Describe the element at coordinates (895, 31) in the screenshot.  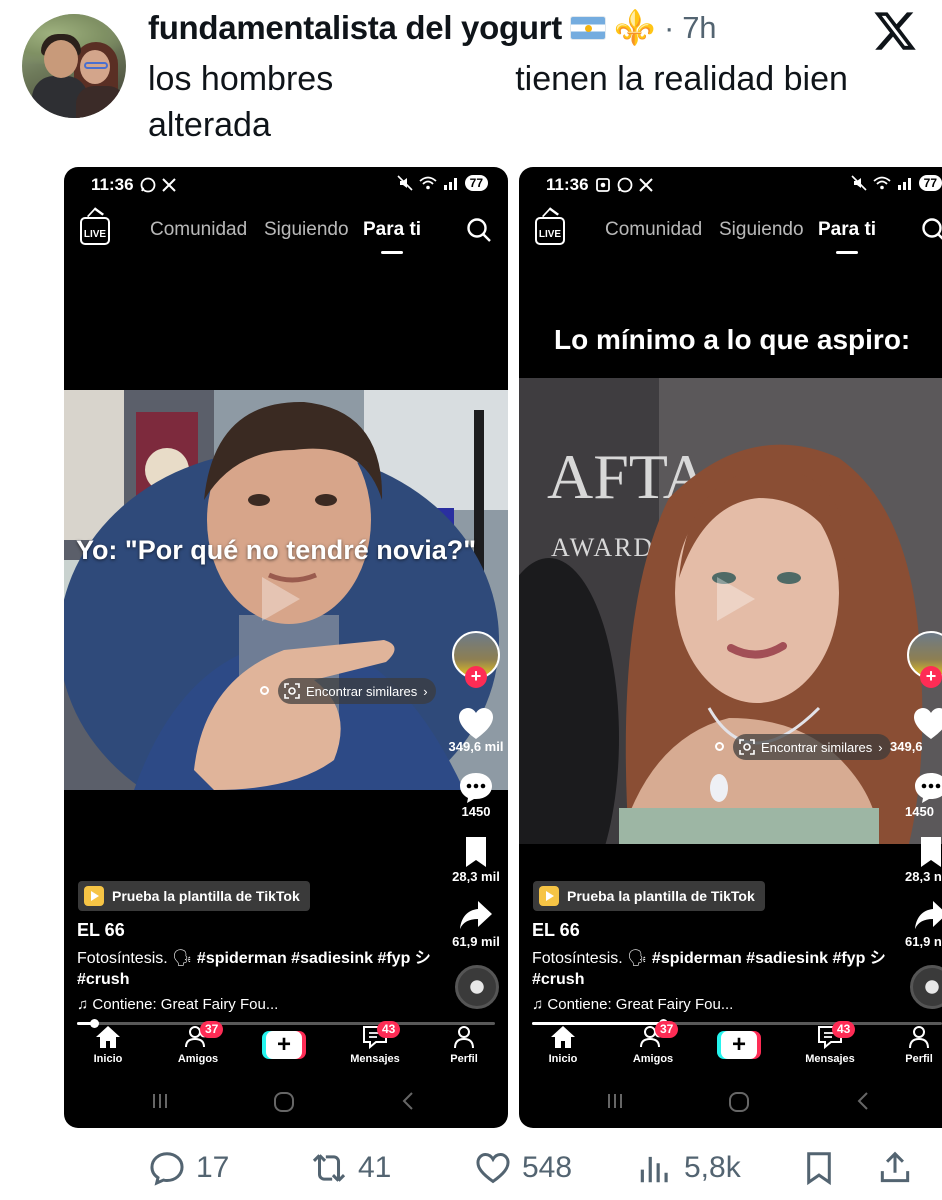
I see `x-logo-icon` at that location.